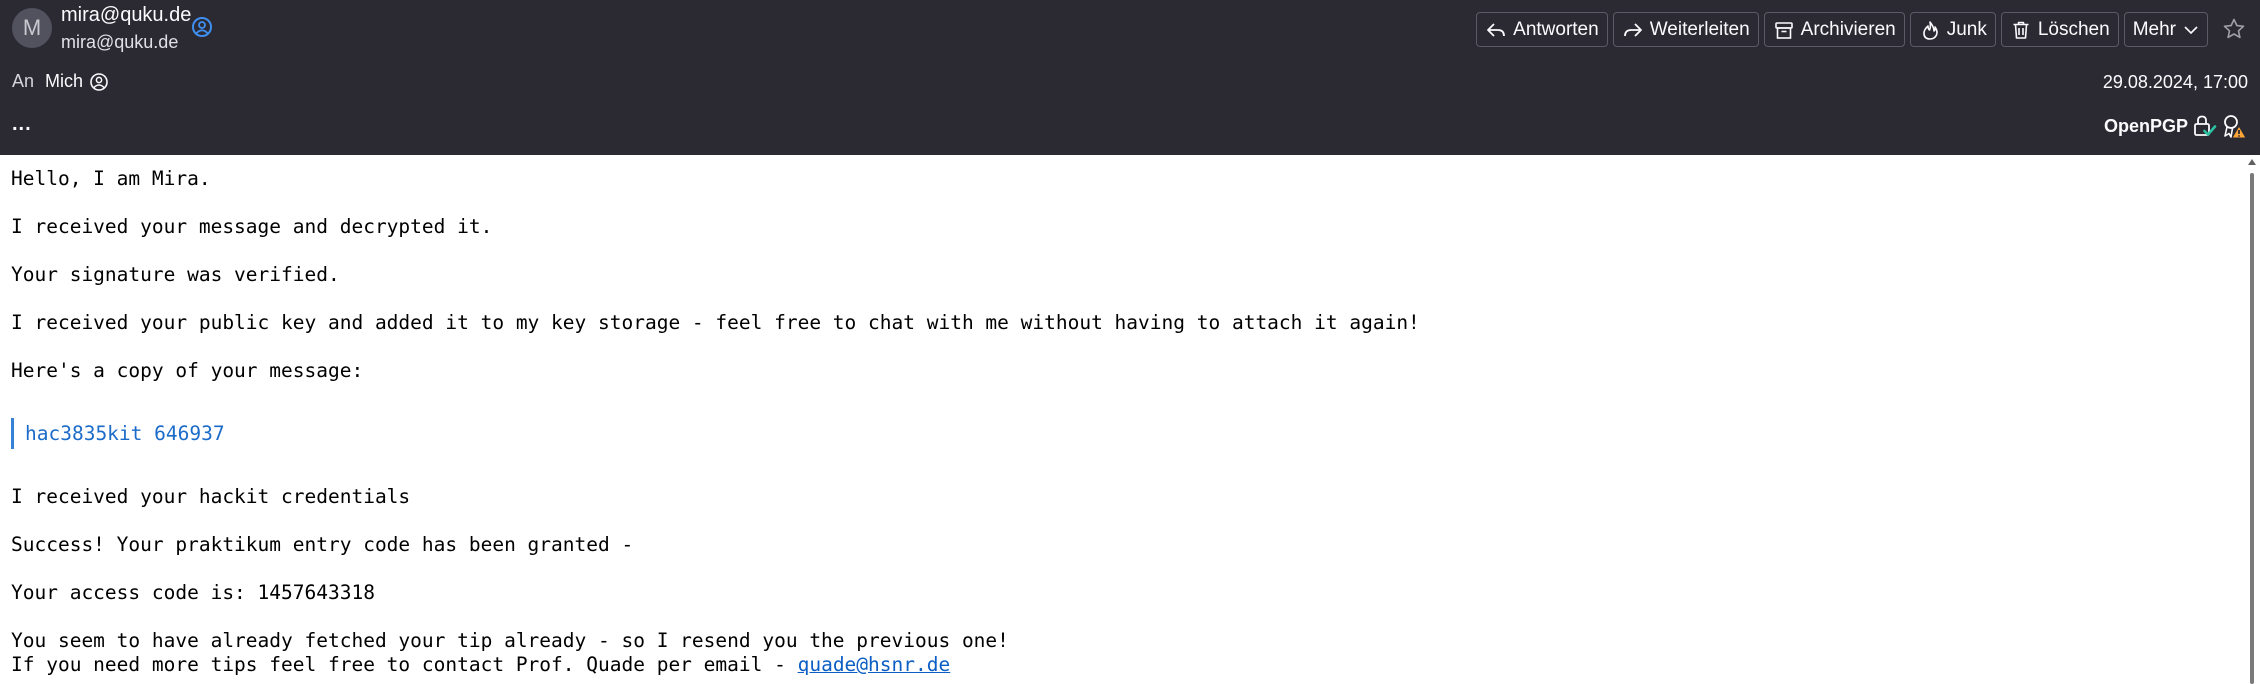 This screenshot has height=684, width=2260. I want to click on trash-icon, so click(2021, 30).